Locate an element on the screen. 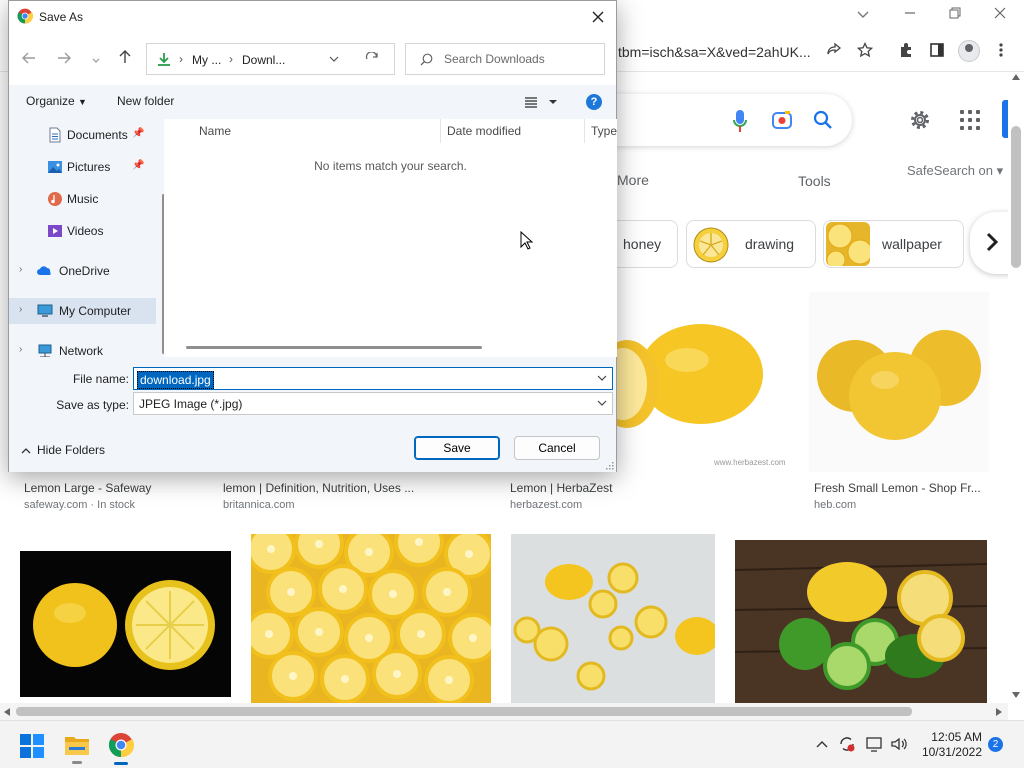  column-header-name: Name is located at coordinates (215, 131).